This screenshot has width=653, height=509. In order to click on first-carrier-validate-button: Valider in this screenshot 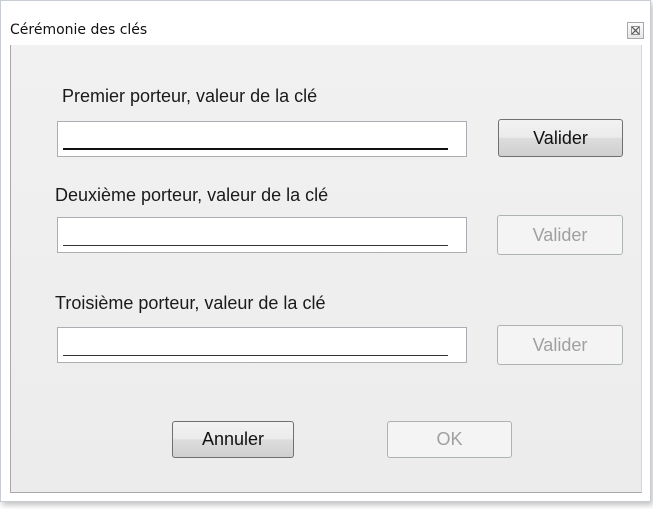, I will do `click(560, 138)`.